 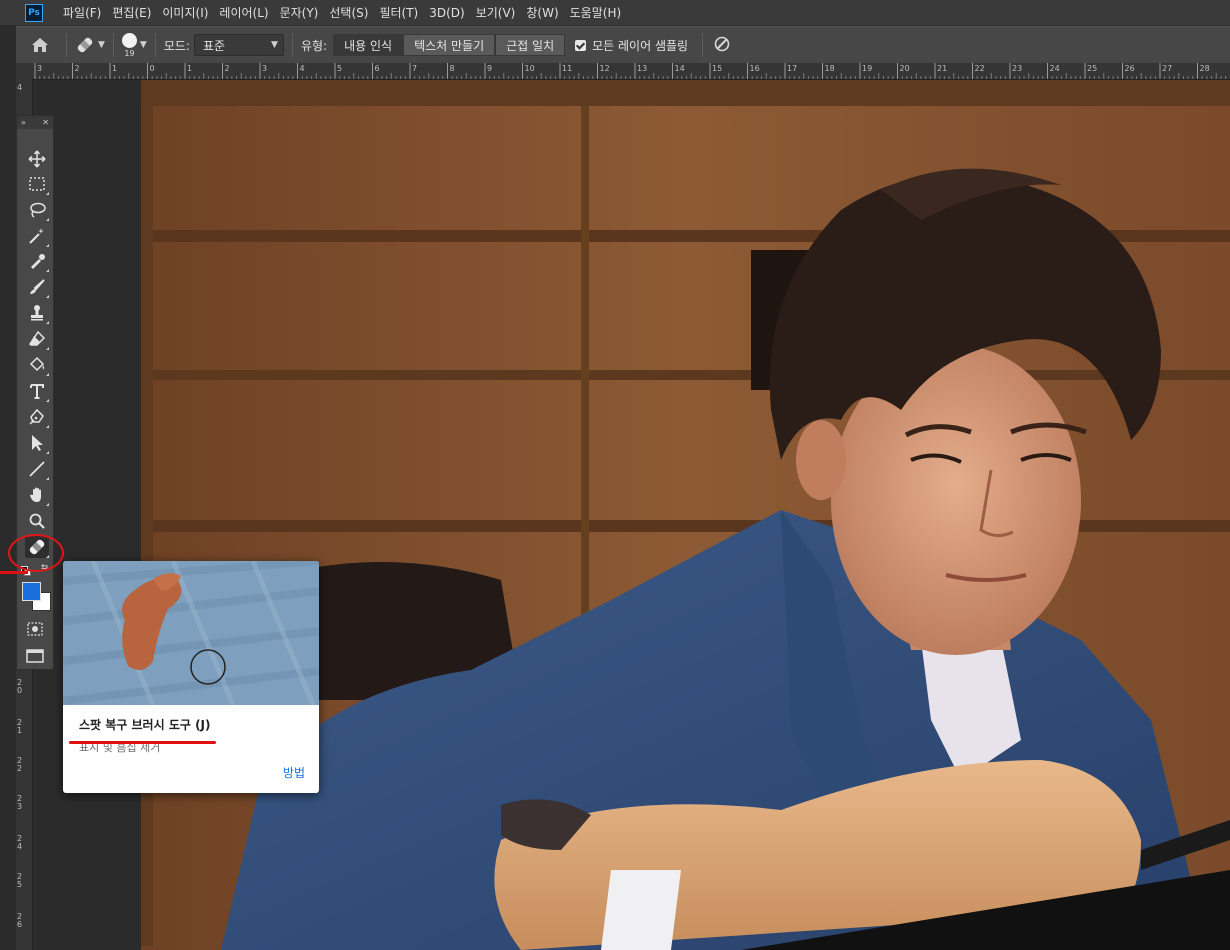 I want to click on menu-file: 파일(F), so click(x=82, y=12).